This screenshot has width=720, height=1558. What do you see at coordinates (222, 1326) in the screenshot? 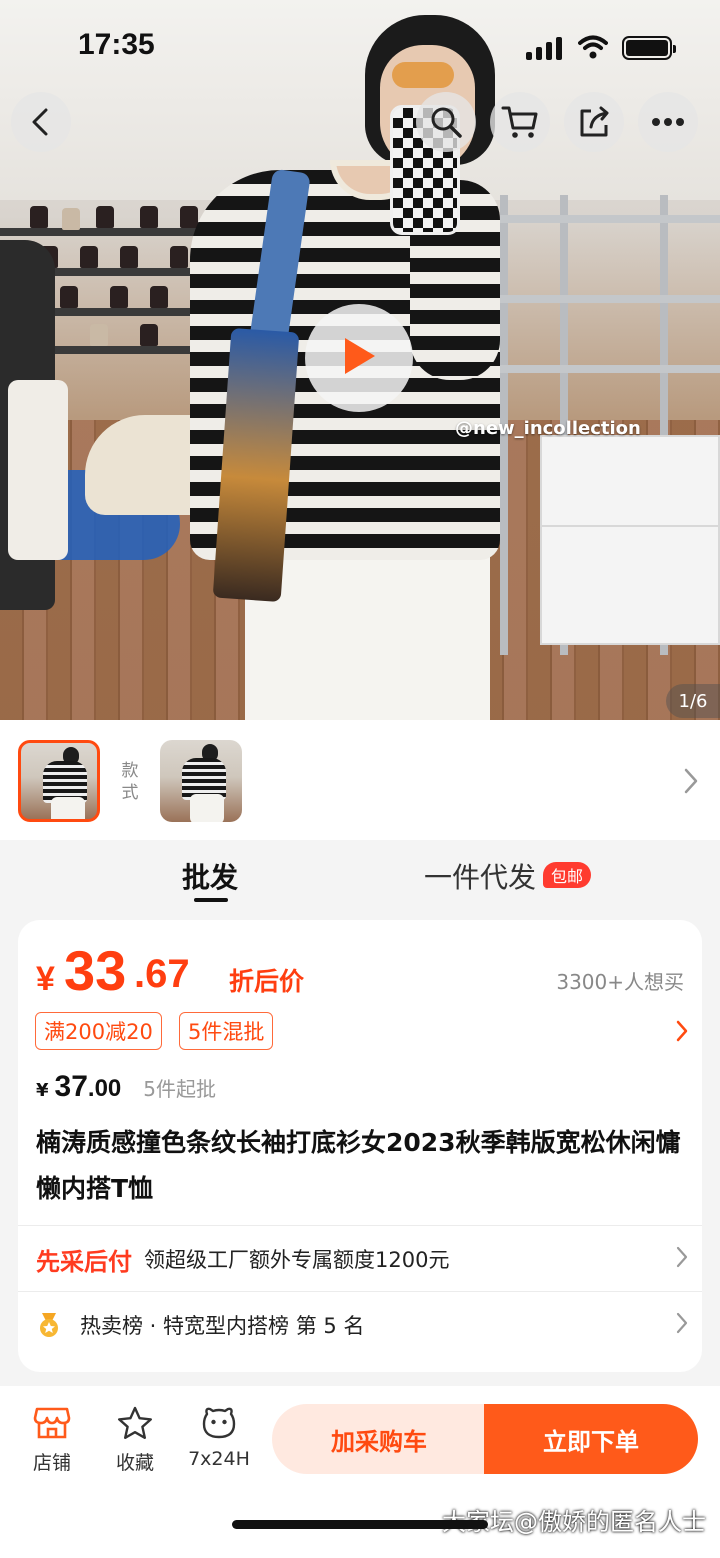
I see `ranking-text: 热卖榜 · 特宽型内搭榜 第 5 名` at bounding box center [222, 1326].